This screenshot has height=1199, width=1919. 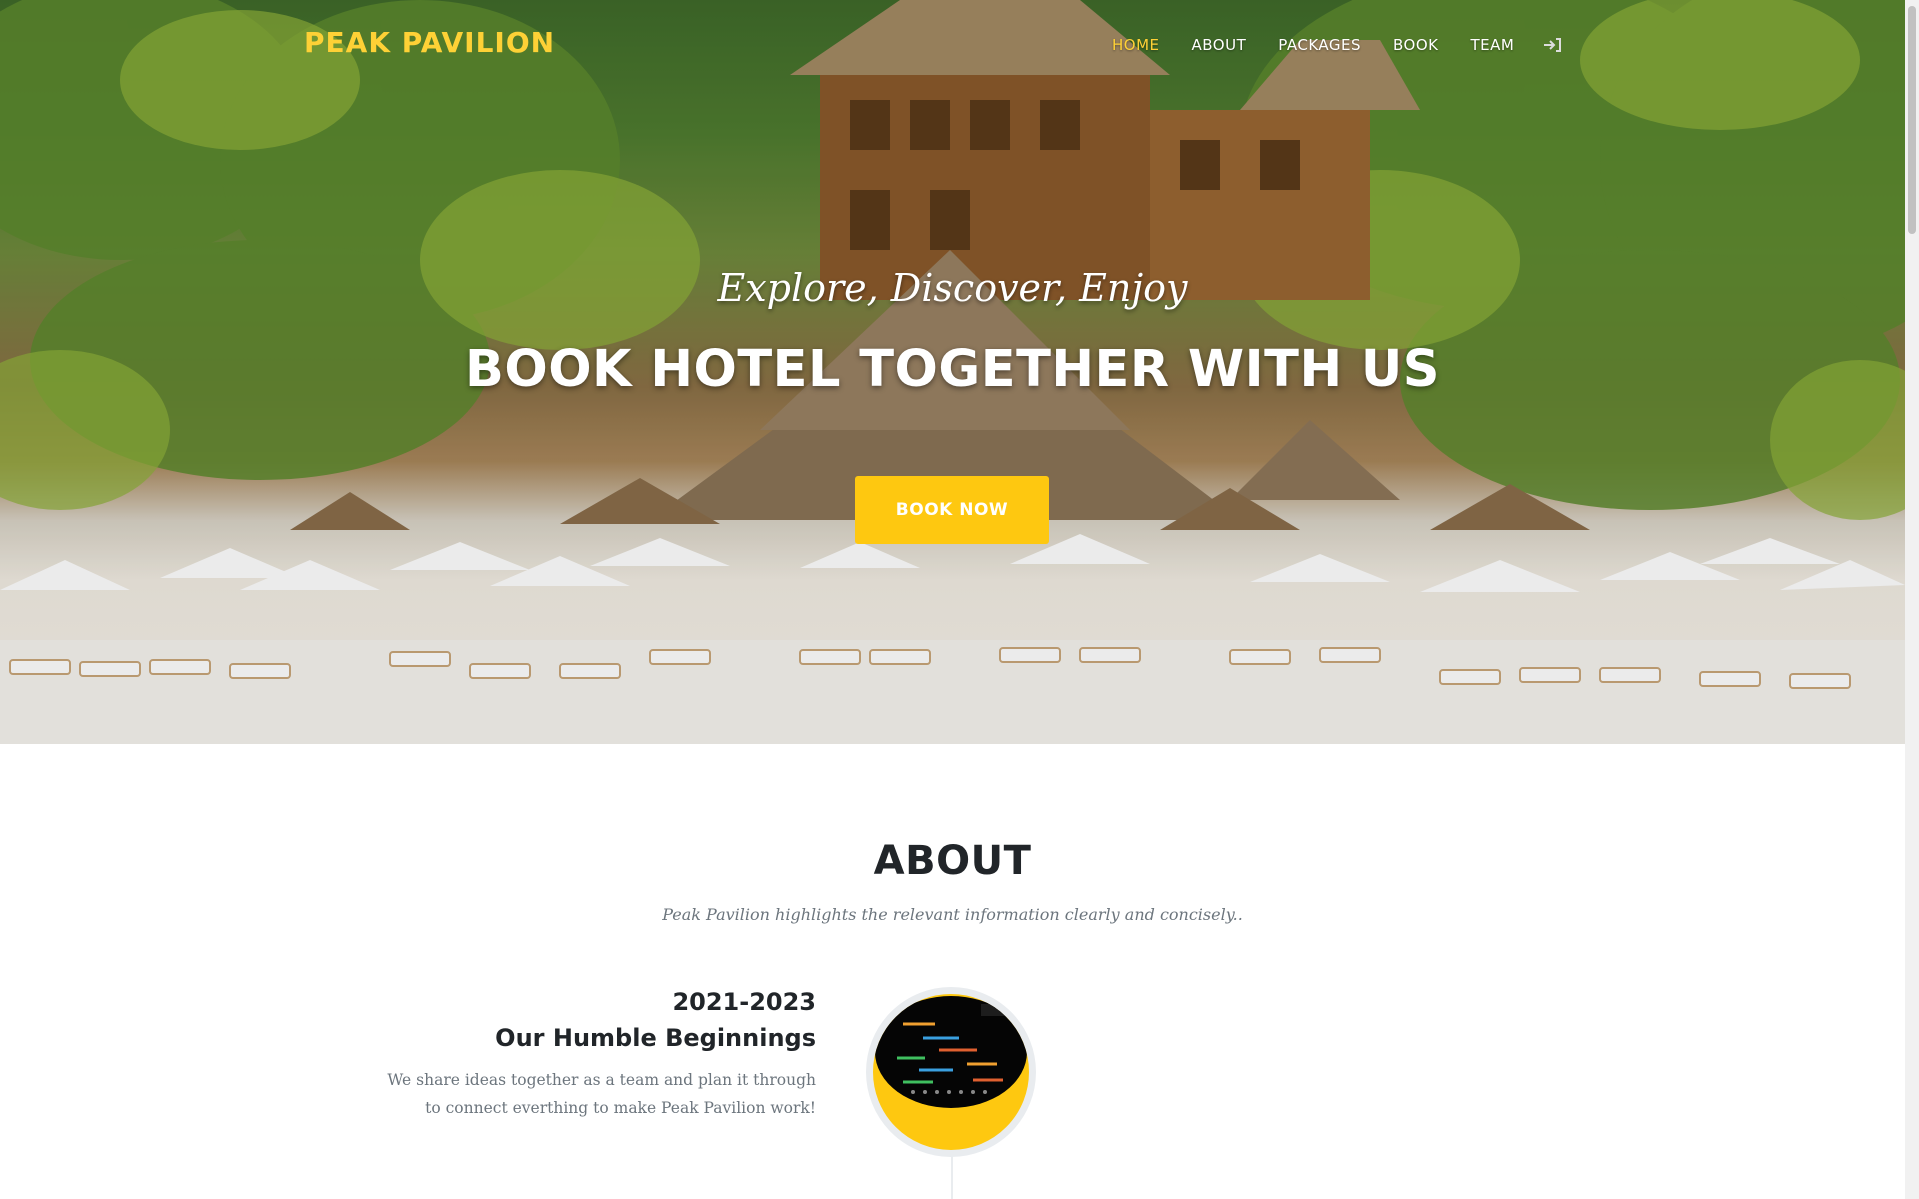 I want to click on hero-subheading: Explore, Discover, Enjoy, so click(x=952, y=288).